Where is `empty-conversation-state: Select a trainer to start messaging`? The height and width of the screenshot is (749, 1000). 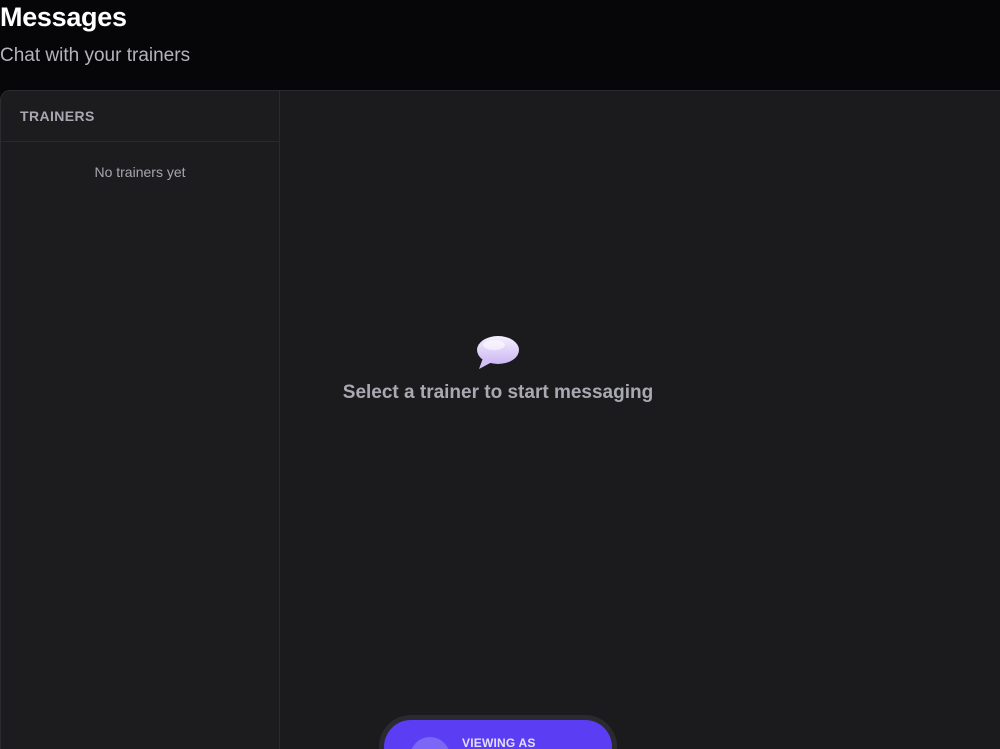
empty-conversation-state: Select a trainer to start messaging is located at coordinates (498, 369).